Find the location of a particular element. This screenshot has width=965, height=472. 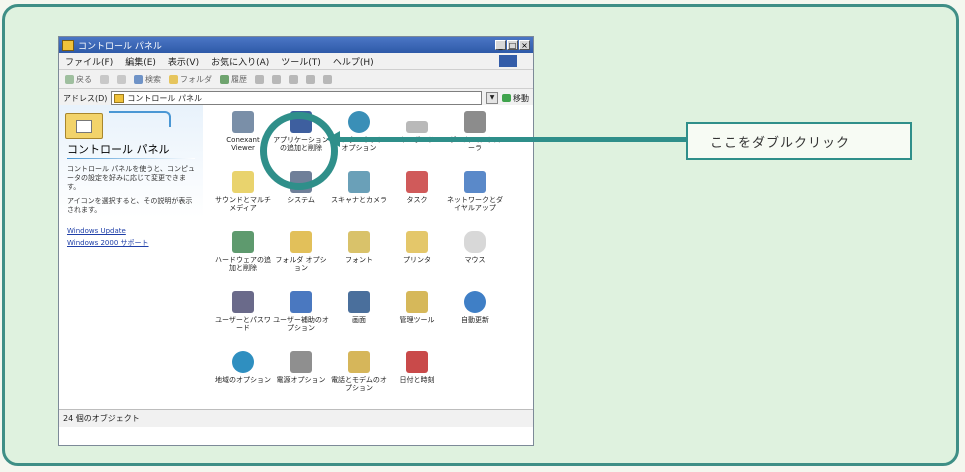

go-arrow-icon is located at coordinates (506, 98).